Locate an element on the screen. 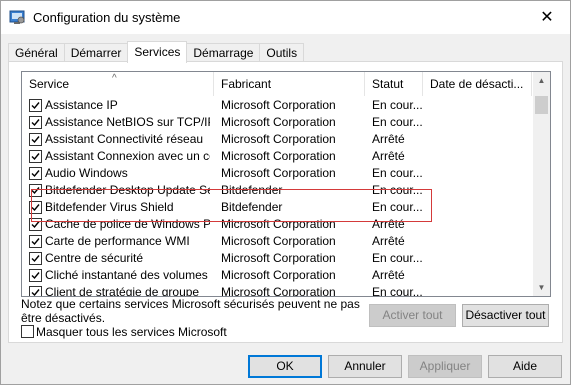 Image resolution: width=571 pixels, height=385 pixels. service-name: Audio Windows is located at coordinates (86, 173).